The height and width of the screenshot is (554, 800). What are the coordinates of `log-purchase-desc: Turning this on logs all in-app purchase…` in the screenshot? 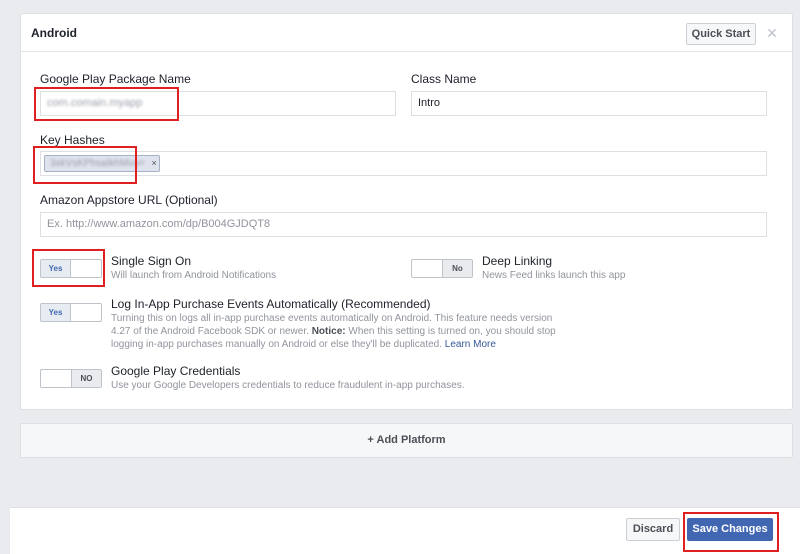 It's located at (441, 331).